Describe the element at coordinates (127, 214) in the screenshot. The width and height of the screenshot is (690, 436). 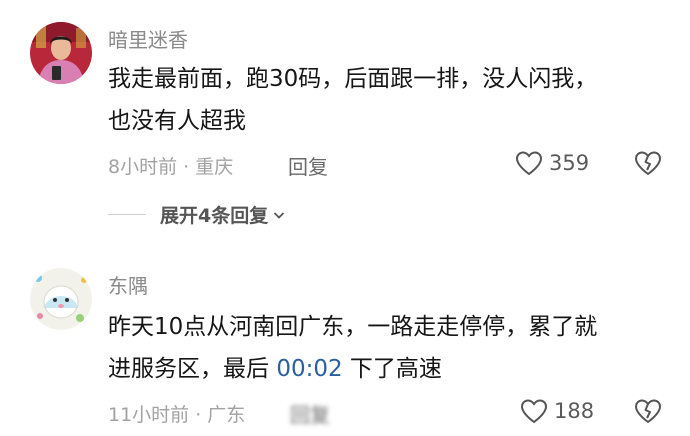
I see `divider` at that location.